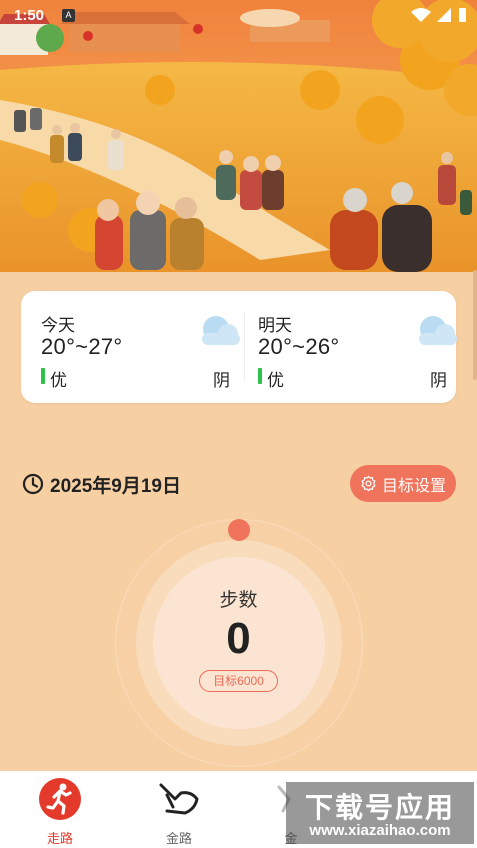 This screenshot has width=477, height=848. What do you see at coordinates (33, 484) in the screenshot?
I see `clock-icon` at bounding box center [33, 484].